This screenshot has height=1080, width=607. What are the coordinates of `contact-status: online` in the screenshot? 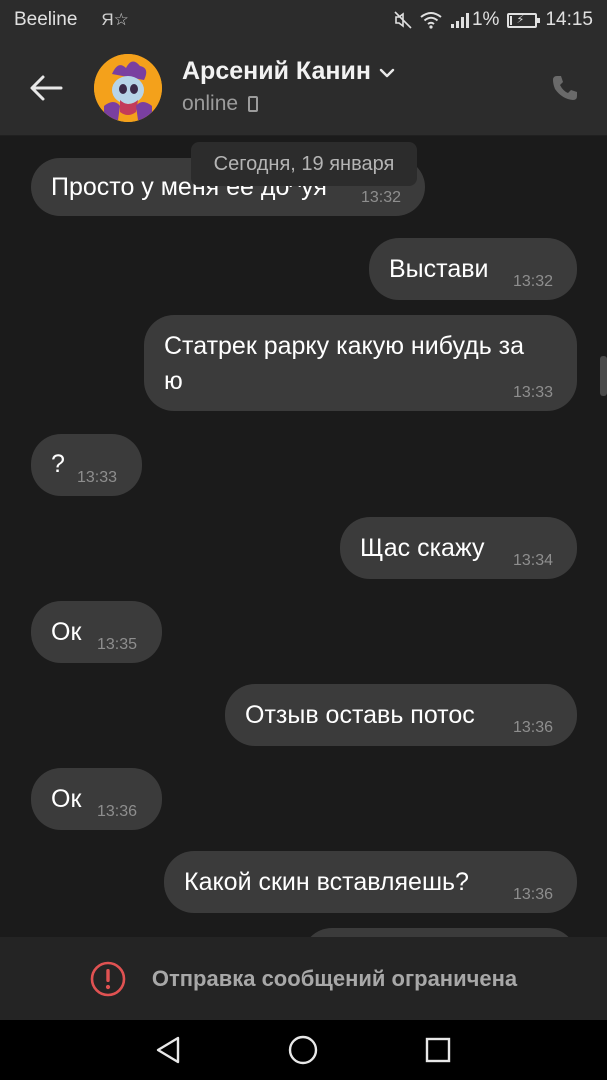 It's located at (220, 104).